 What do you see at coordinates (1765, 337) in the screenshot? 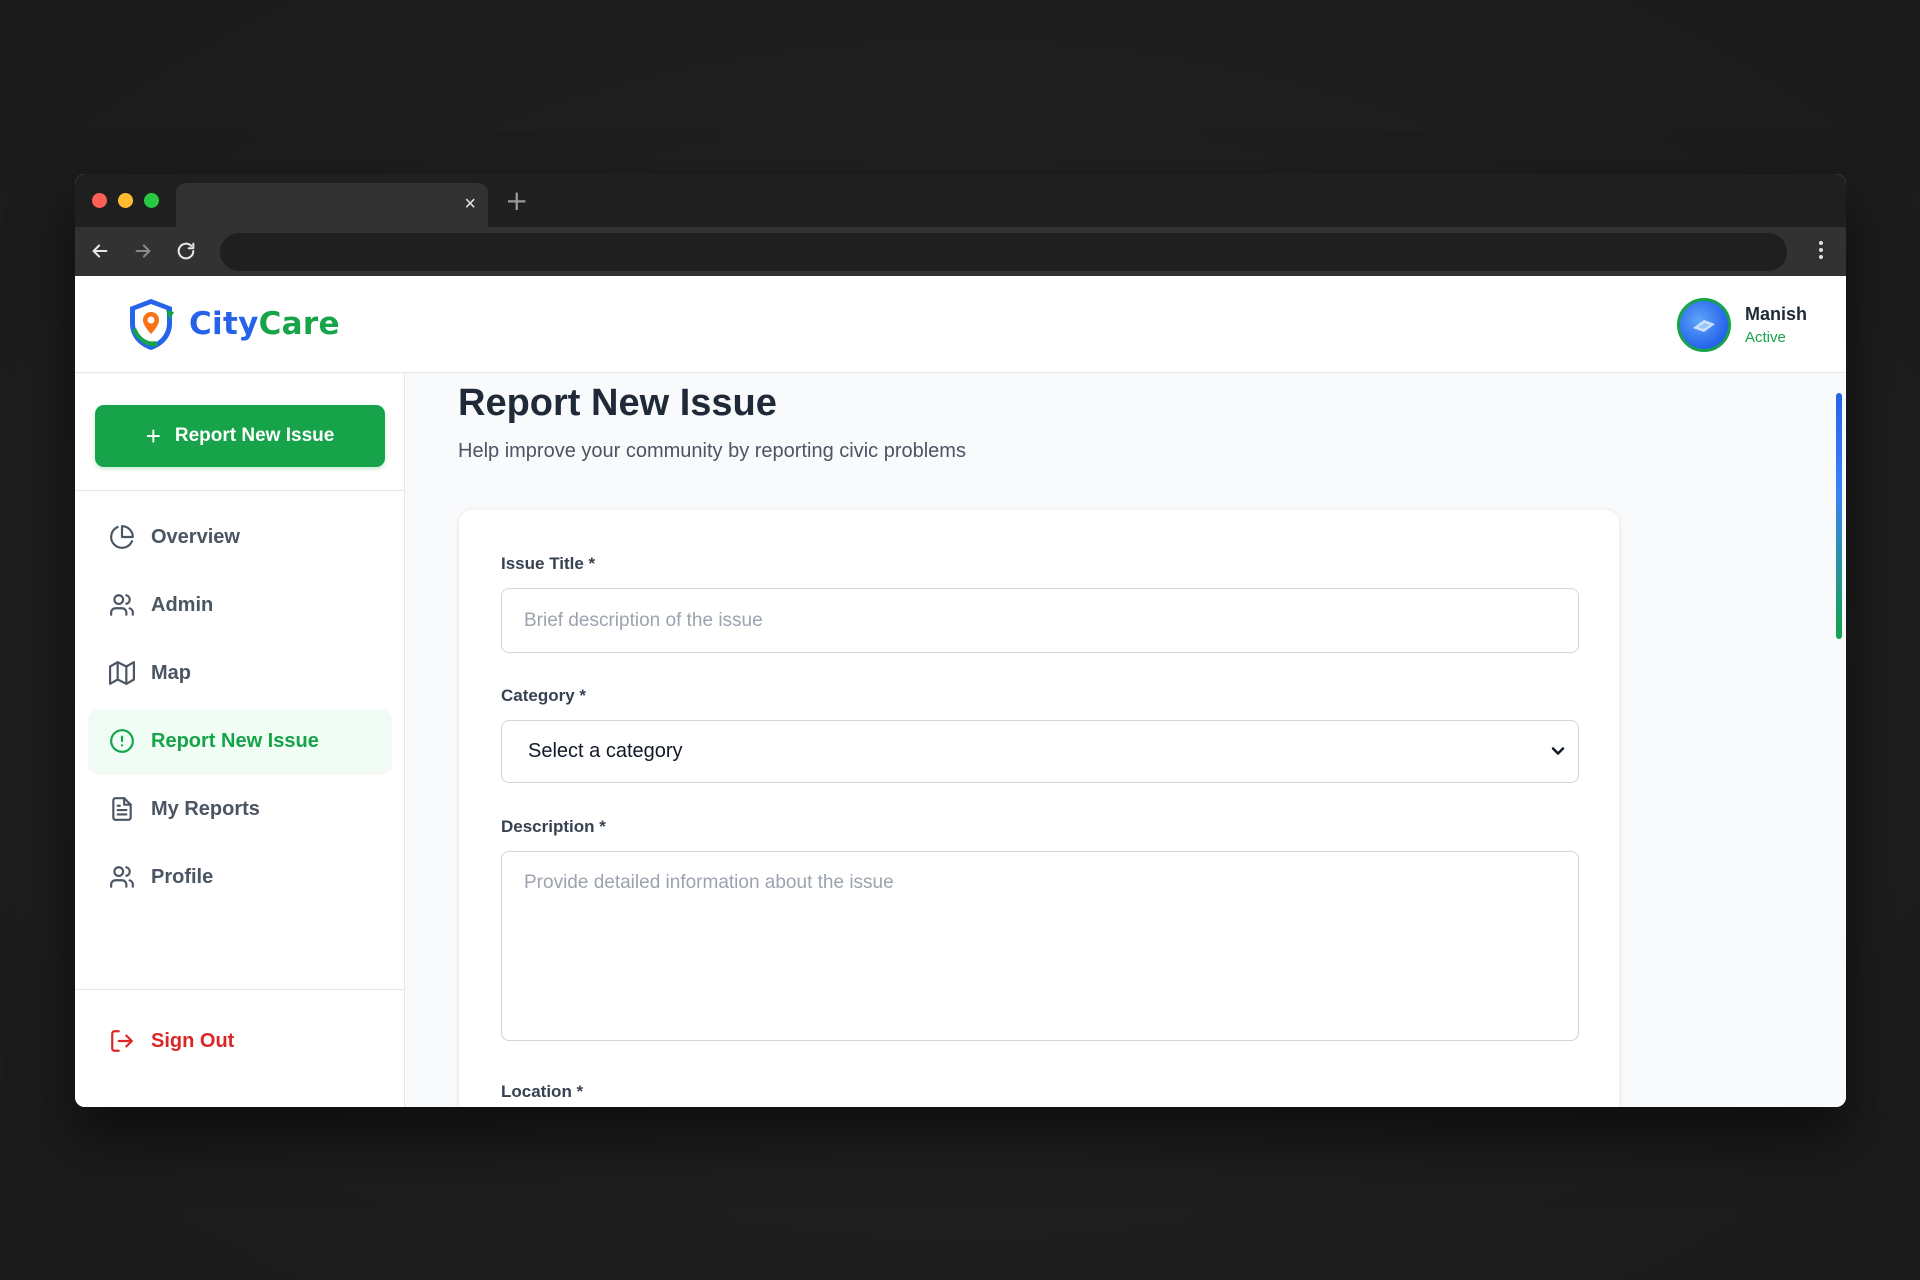
I see `user-status: Active` at bounding box center [1765, 337].